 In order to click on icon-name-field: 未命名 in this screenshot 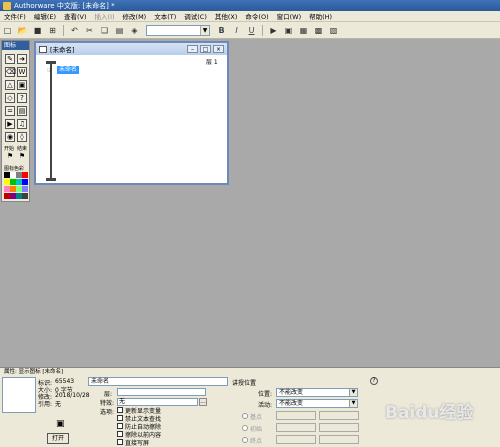, I will do `click(158, 381)`.